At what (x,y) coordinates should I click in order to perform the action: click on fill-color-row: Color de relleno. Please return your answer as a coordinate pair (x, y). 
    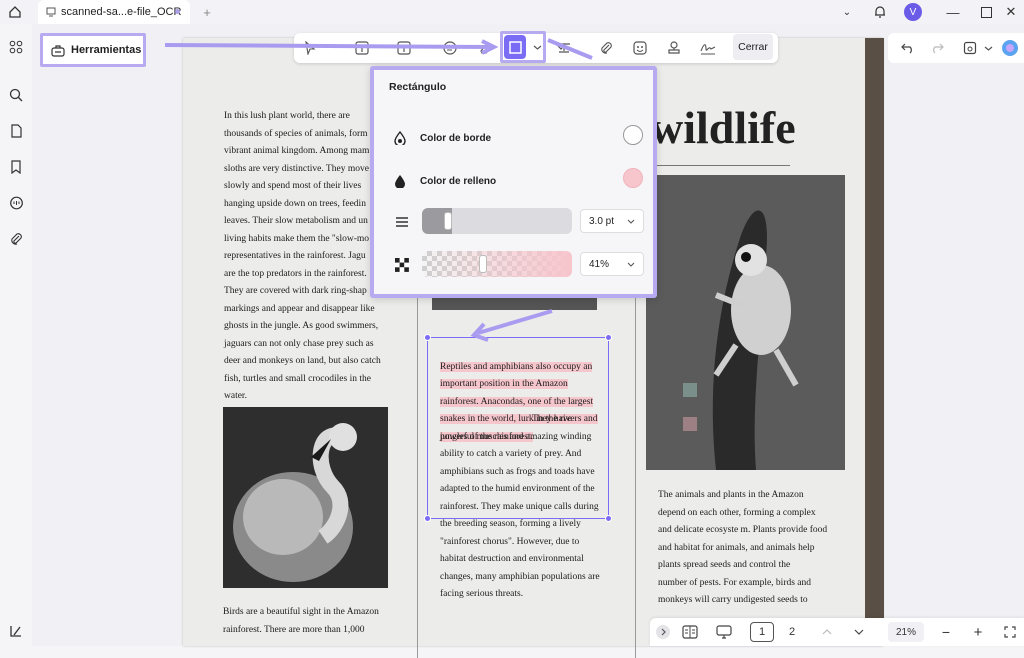
    Looking at the image, I should click on (445, 181).